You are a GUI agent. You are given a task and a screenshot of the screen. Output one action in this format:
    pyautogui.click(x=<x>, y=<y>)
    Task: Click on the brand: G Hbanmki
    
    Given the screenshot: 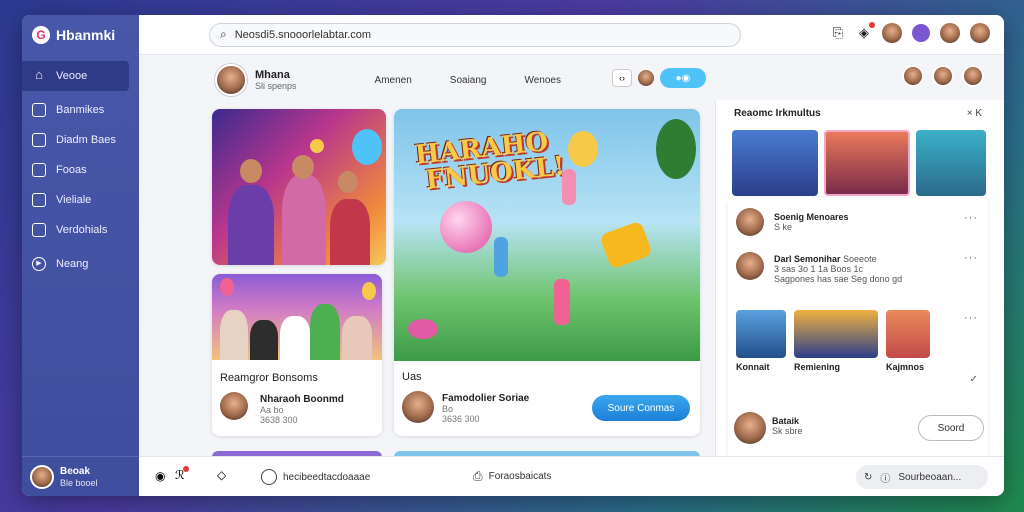 What is the action you would take?
    pyautogui.click(x=80, y=35)
    